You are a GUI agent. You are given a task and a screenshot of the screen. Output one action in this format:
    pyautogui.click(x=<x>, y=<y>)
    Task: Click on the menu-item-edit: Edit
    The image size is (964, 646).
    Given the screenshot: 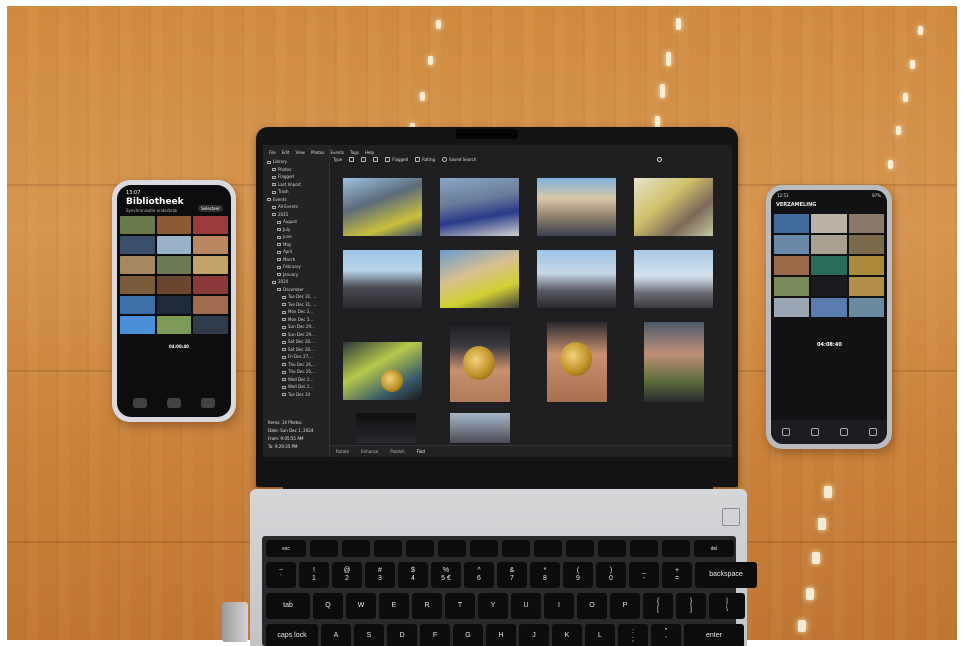 What is the action you would take?
    pyautogui.click(x=286, y=152)
    